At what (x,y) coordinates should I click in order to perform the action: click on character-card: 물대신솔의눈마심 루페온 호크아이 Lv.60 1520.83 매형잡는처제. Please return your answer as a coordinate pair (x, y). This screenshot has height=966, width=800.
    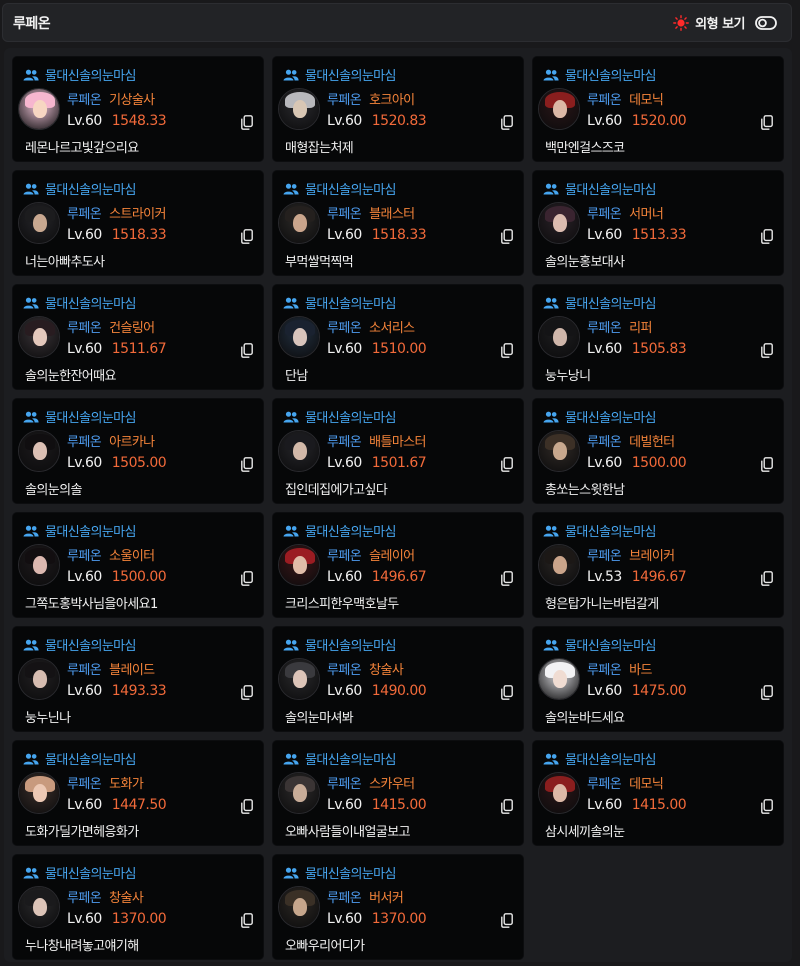
    Looking at the image, I should click on (398, 109).